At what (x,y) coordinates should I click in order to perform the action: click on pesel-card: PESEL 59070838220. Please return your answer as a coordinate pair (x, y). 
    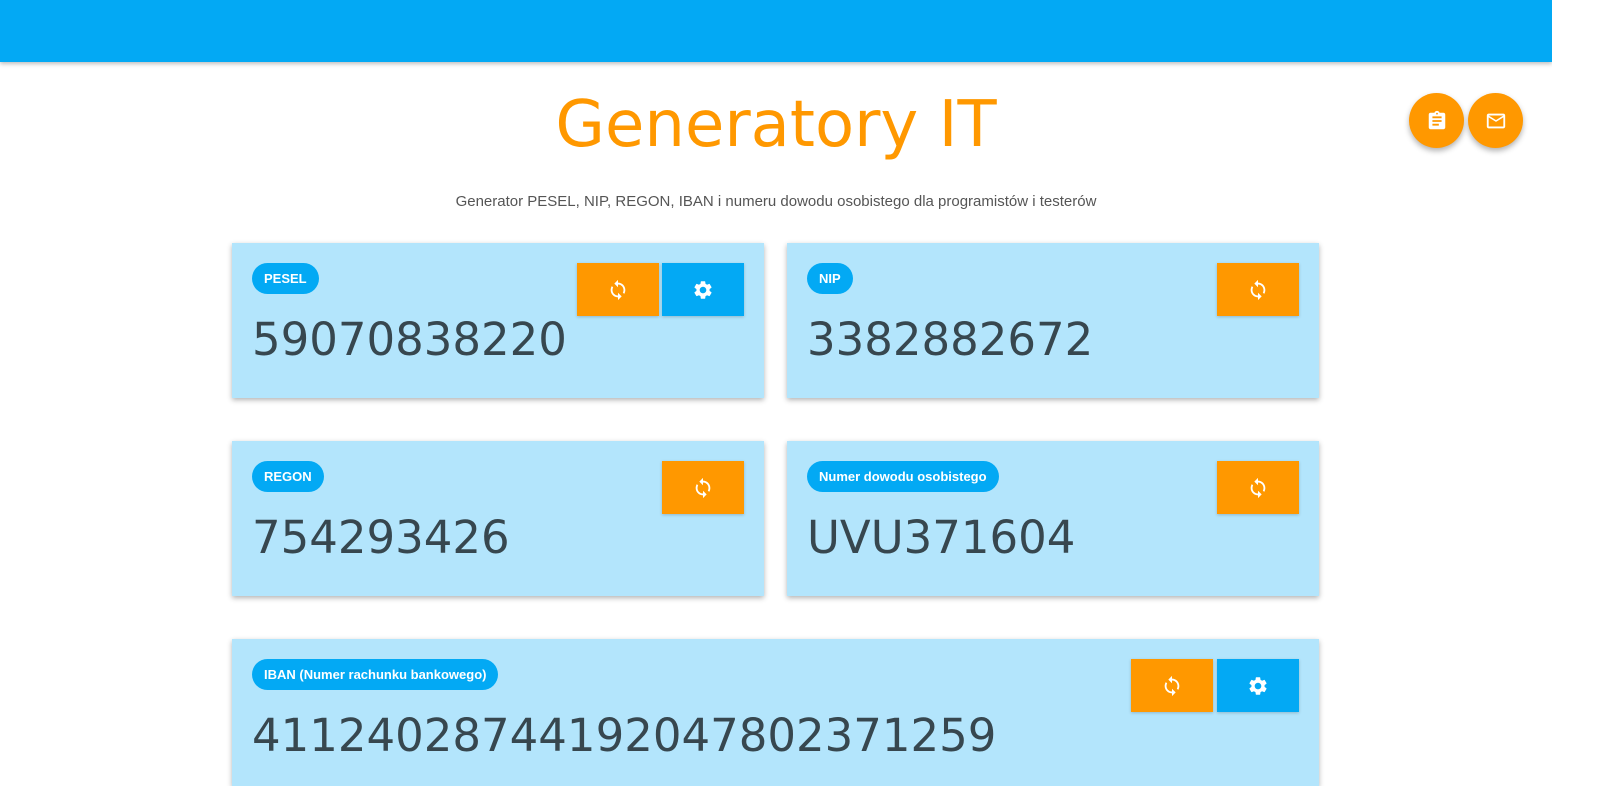
    Looking at the image, I should click on (498, 320).